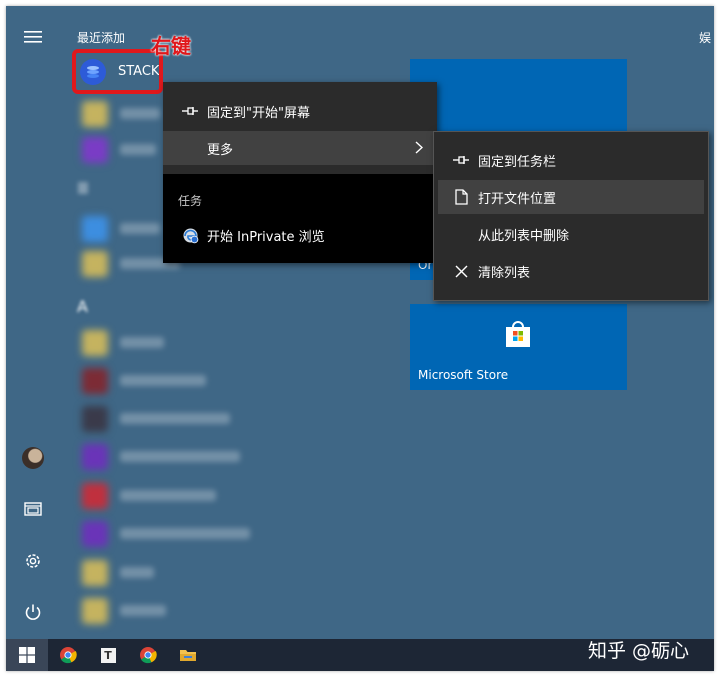 The height and width of the screenshot is (679, 720). I want to click on group-letter-hash, so click(83, 188).